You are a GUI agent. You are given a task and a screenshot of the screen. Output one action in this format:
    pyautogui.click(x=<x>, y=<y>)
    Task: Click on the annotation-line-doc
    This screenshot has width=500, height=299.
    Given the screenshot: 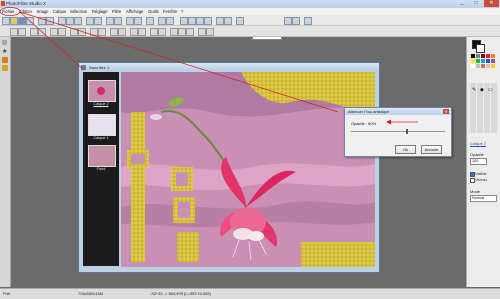 What is the action you would take?
    pyautogui.click(x=52, y=41)
    